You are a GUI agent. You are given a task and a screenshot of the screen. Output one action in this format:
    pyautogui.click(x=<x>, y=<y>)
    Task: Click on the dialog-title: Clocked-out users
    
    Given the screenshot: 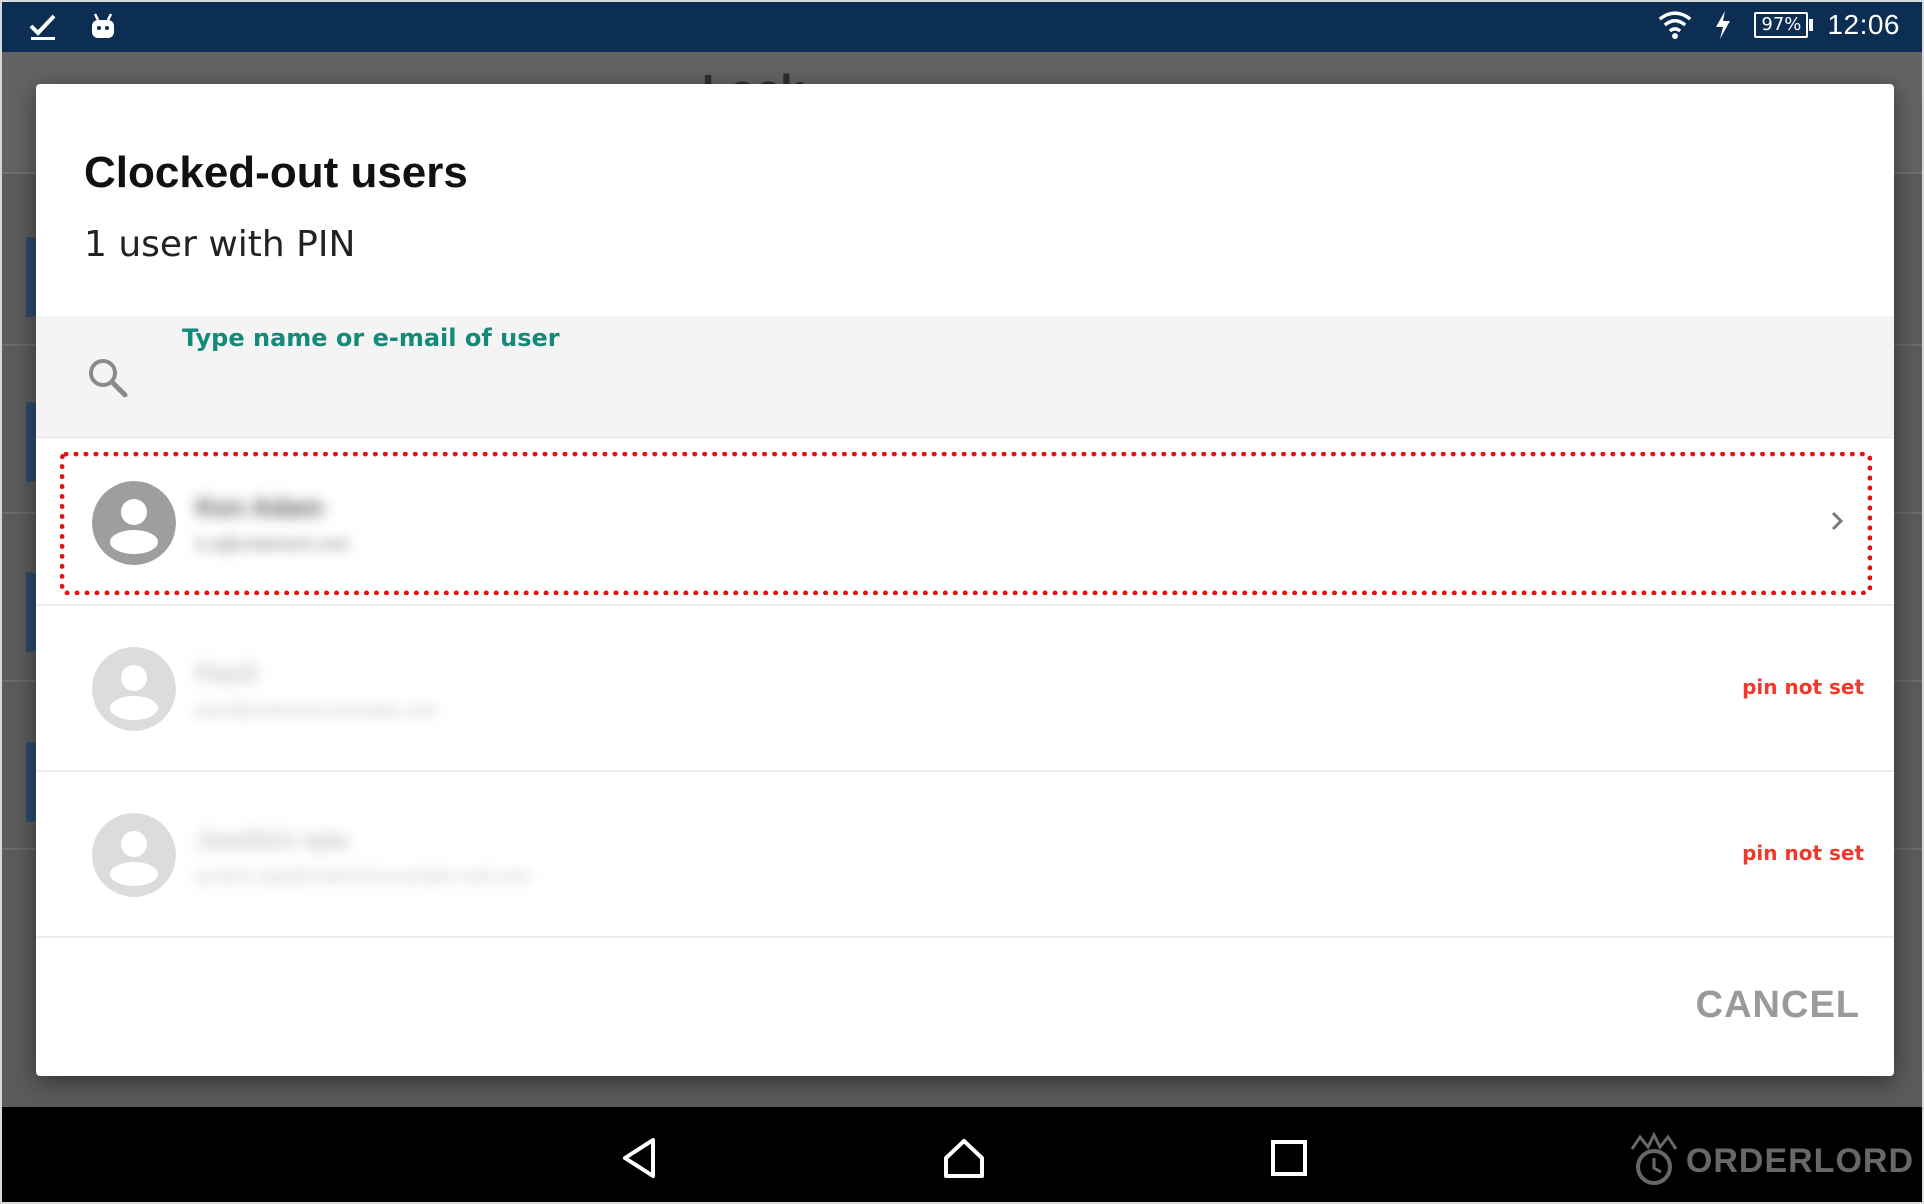 What is the action you would take?
    pyautogui.click(x=276, y=172)
    